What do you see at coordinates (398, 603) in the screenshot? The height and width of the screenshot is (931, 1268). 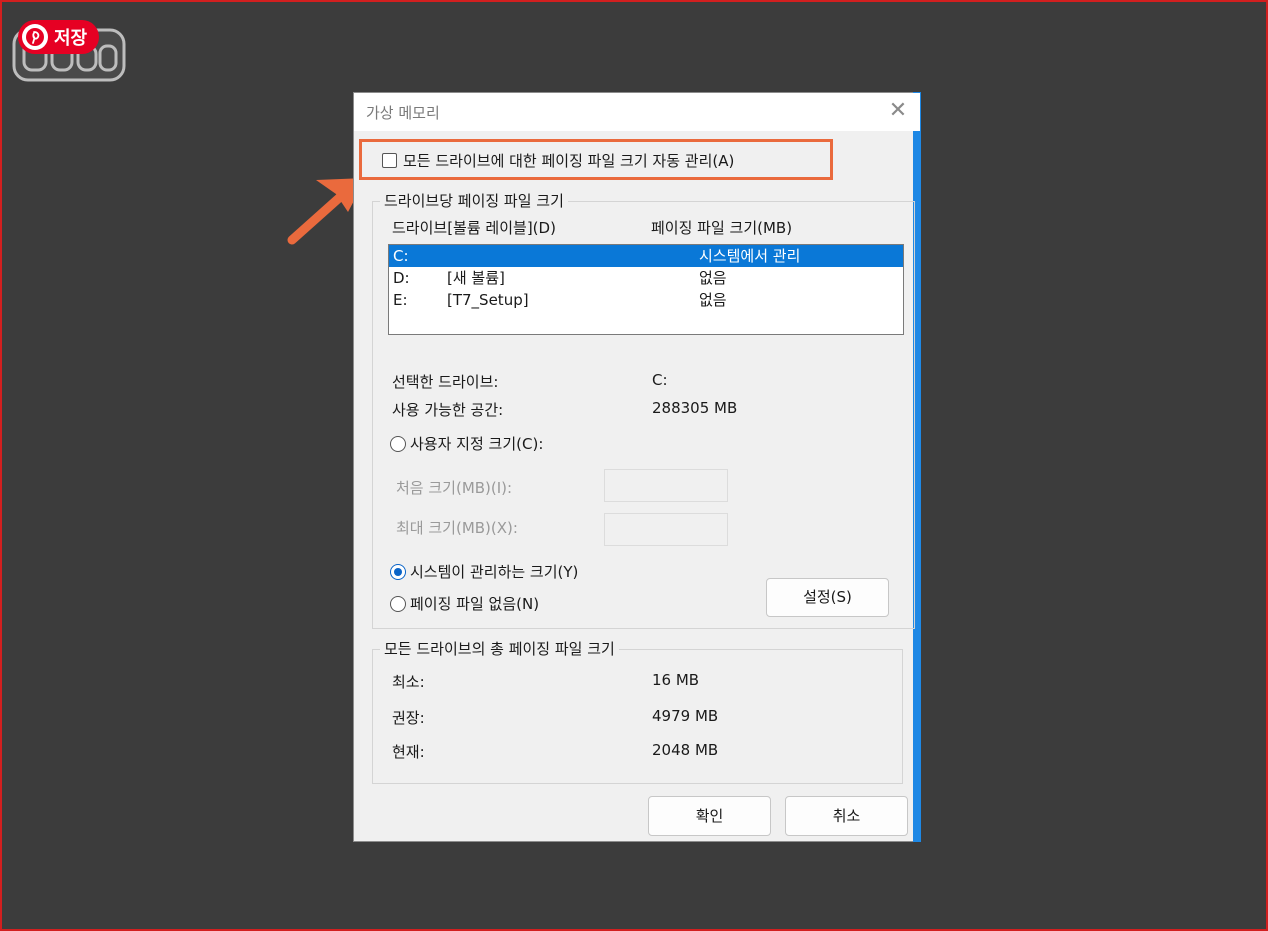 I see `no-paging-radio` at bounding box center [398, 603].